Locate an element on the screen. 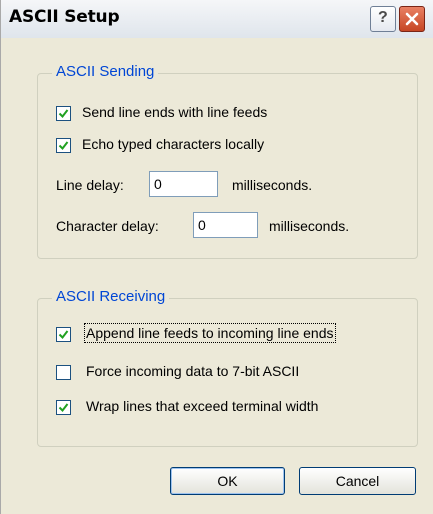 The width and height of the screenshot is (433, 514). close-icon is located at coordinates (412, 19).